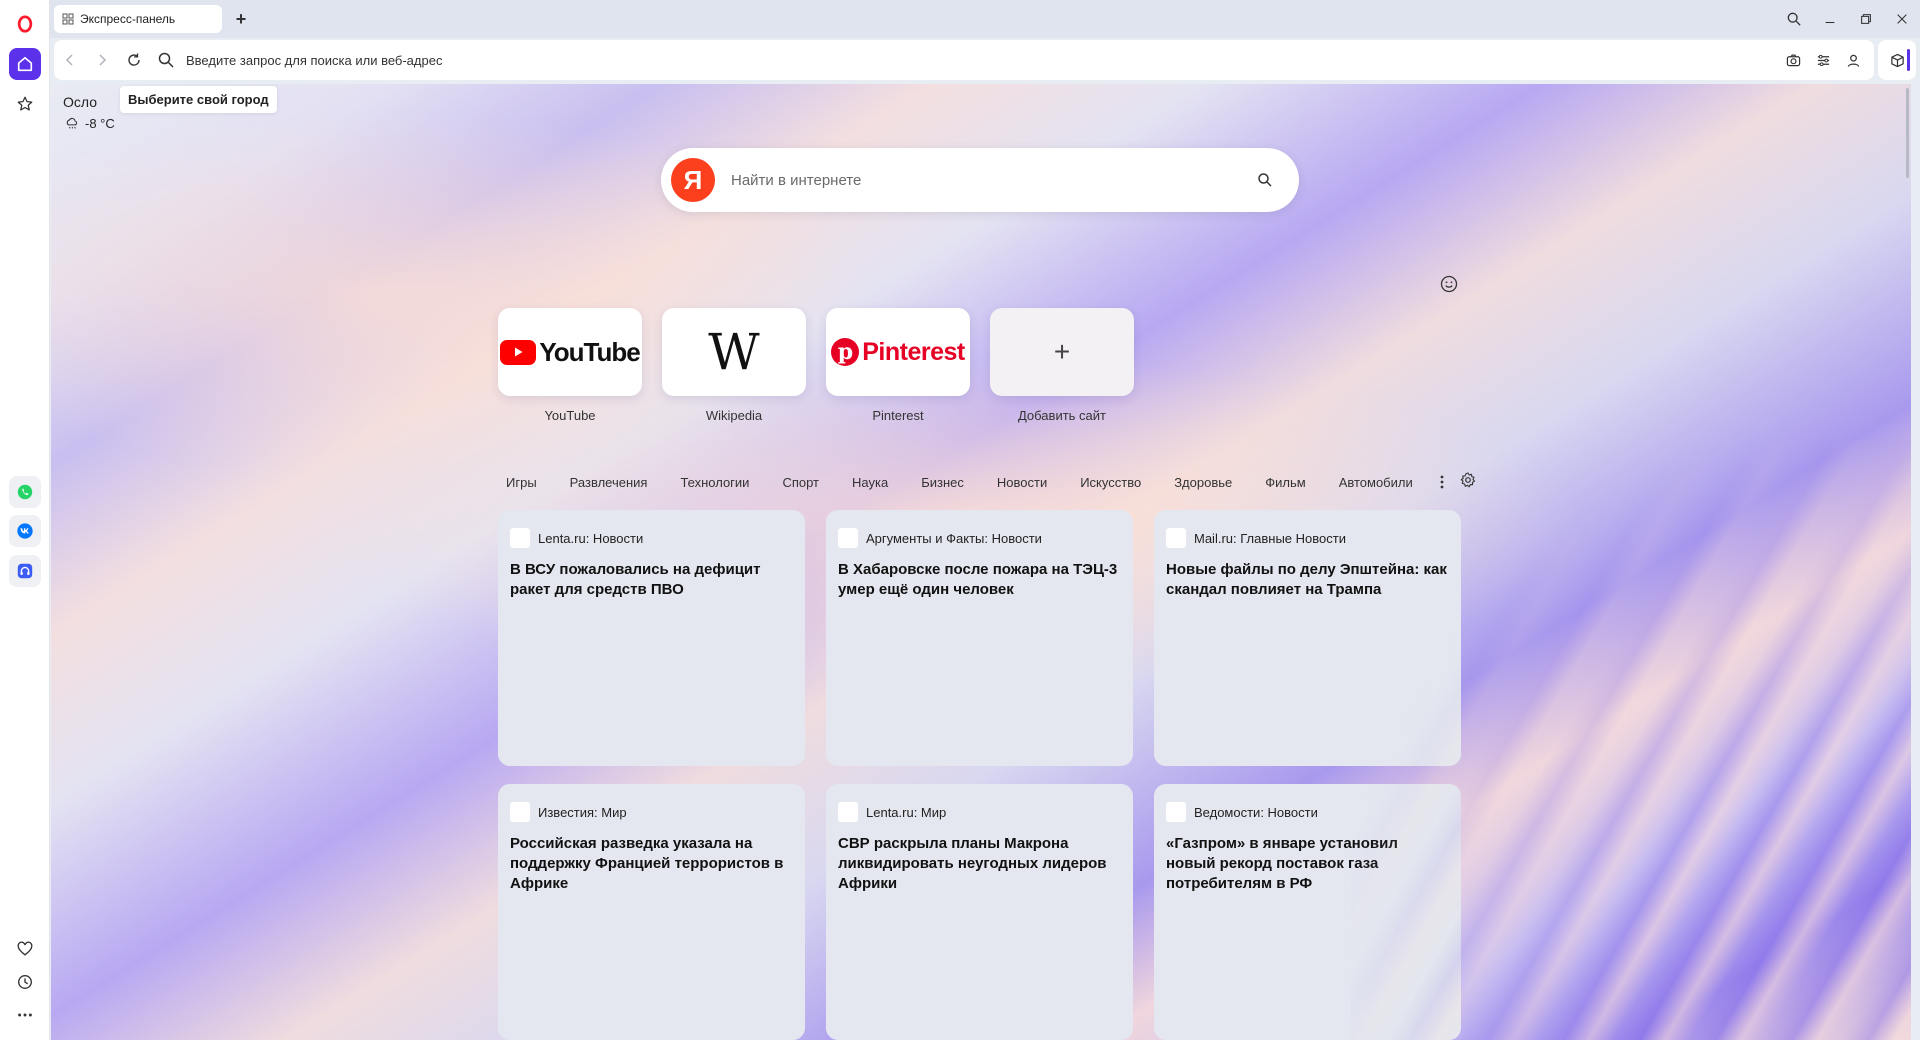  What do you see at coordinates (518, 352) in the screenshot?
I see `youtube-play-icon` at bounding box center [518, 352].